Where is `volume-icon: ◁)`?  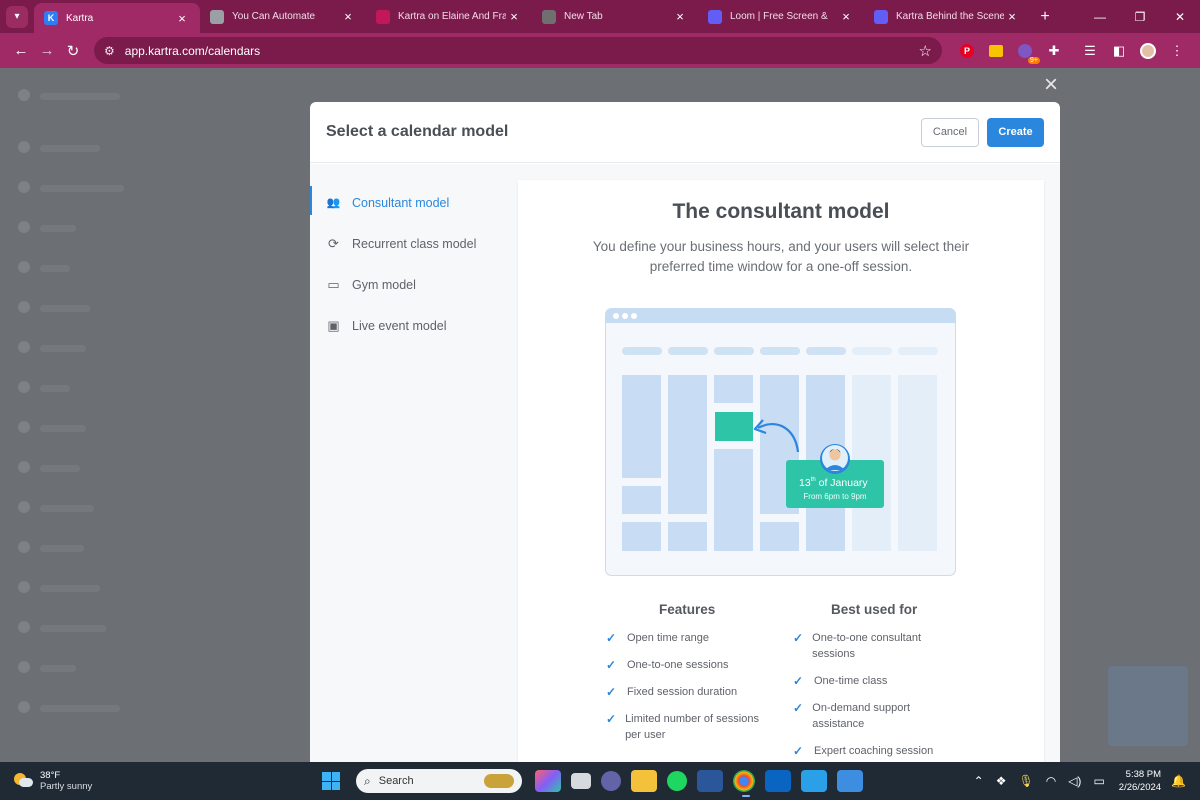 volume-icon: ◁) is located at coordinates (1074, 781).